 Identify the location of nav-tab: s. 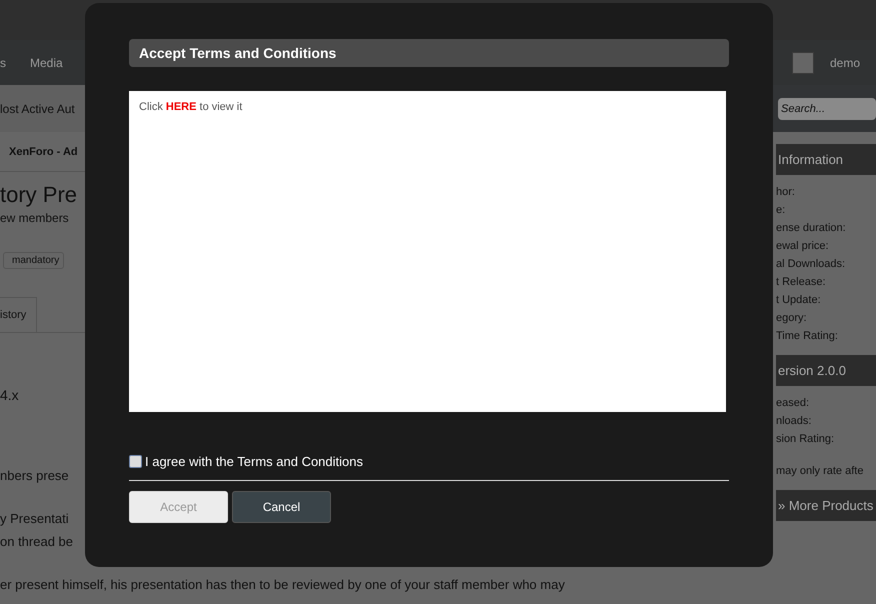
(3, 63).